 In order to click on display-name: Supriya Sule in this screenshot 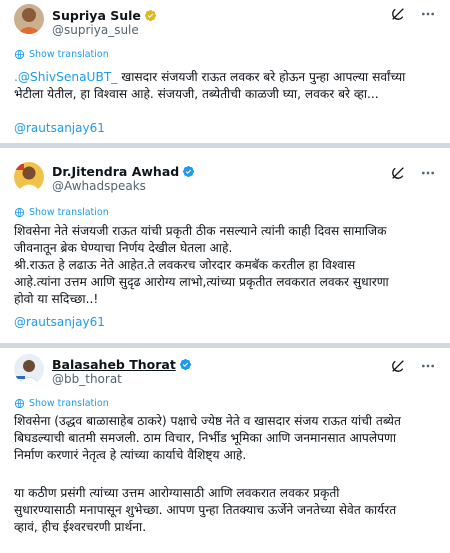, I will do `click(96, 15)`.